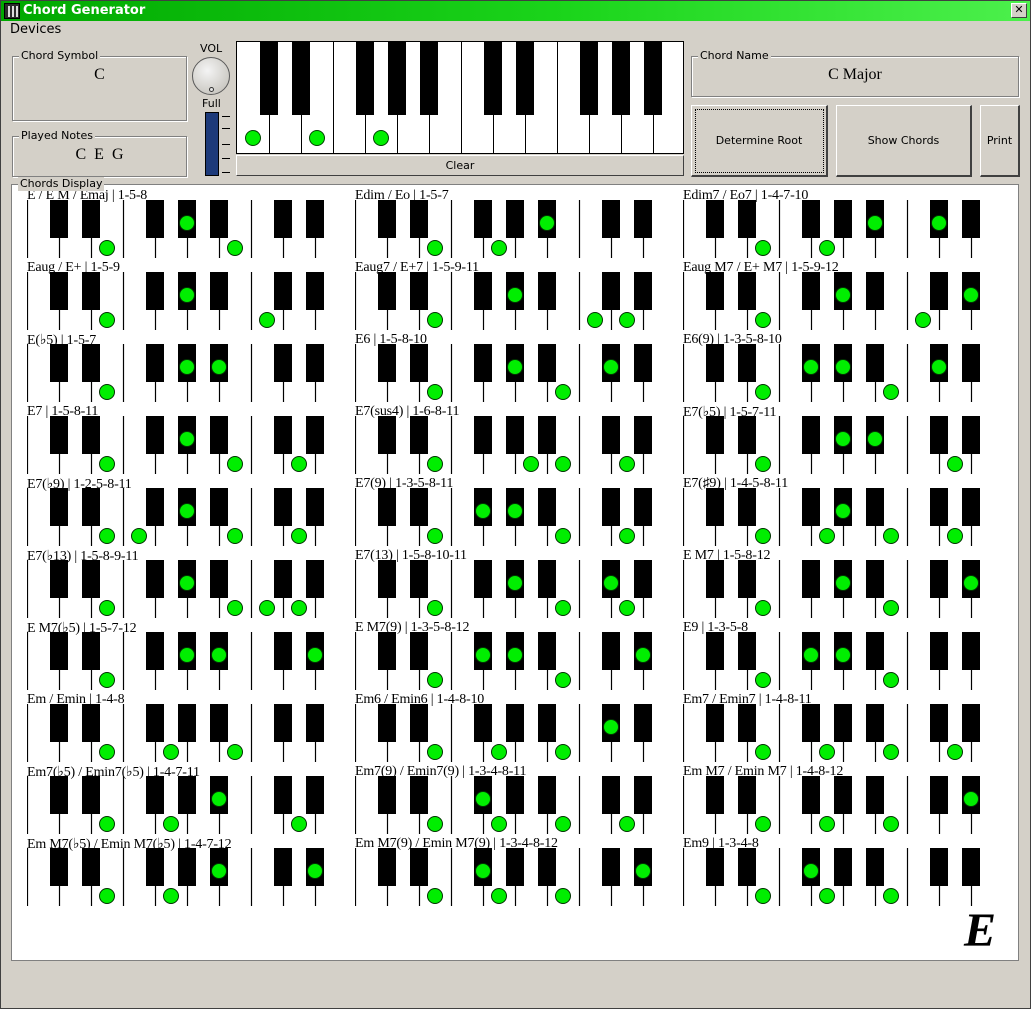 The height and width of the screenshot is (1009, 1031). I want to click on close-button: ✕, so click(1019, 10).